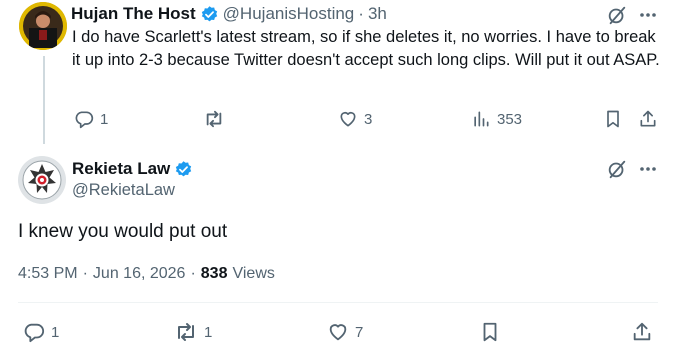 Image resolution: width=676 pixels, height=360 pixels. Describe the element at coordinates (481, 119) in the screenshot. I see `analytics-bar-icon` at that location.